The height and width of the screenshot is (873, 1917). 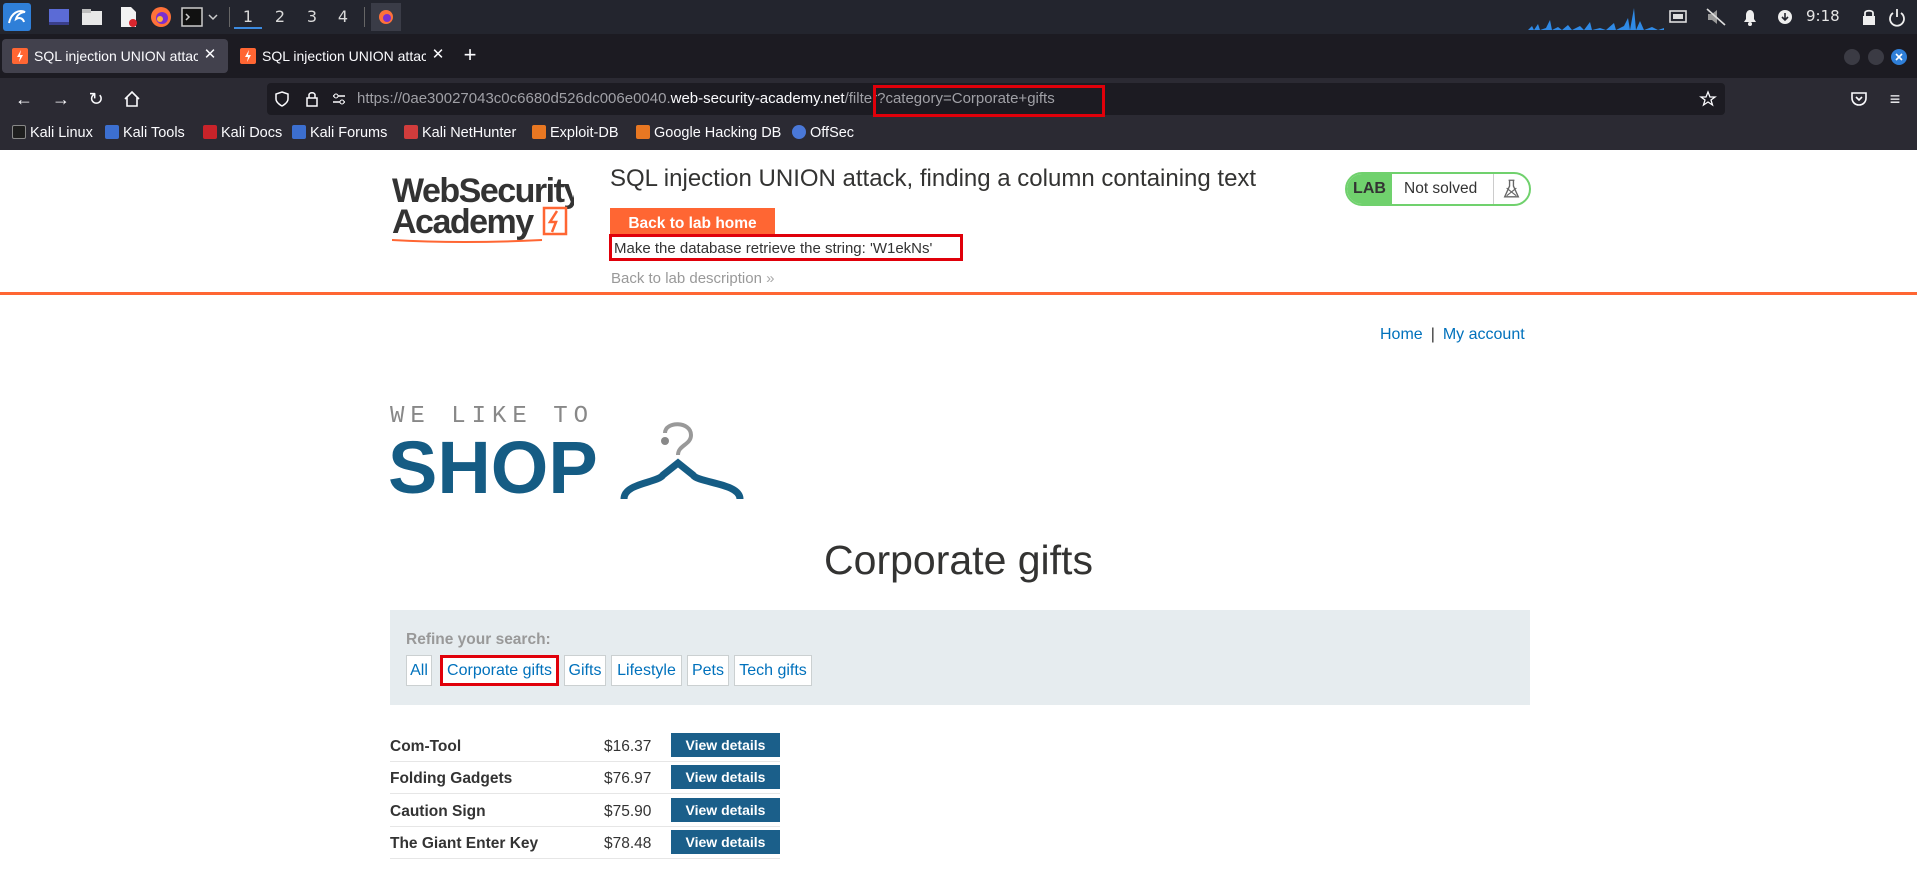 I want to click on table-row: Com-Tool $16.37 View details, so click(x=585, y=746).